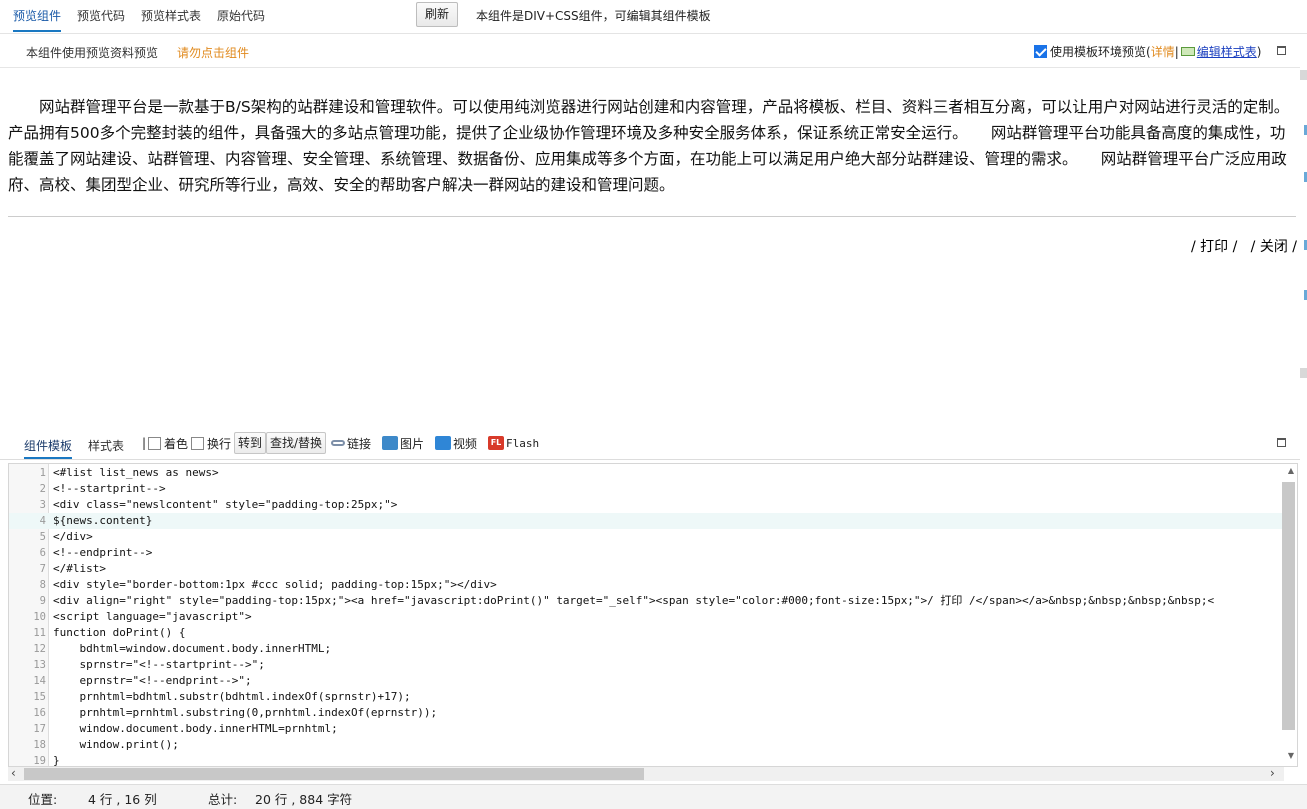  Describe the element at coordinates (39, 633) in the screenshot. I see `line-number: 11` at that location.